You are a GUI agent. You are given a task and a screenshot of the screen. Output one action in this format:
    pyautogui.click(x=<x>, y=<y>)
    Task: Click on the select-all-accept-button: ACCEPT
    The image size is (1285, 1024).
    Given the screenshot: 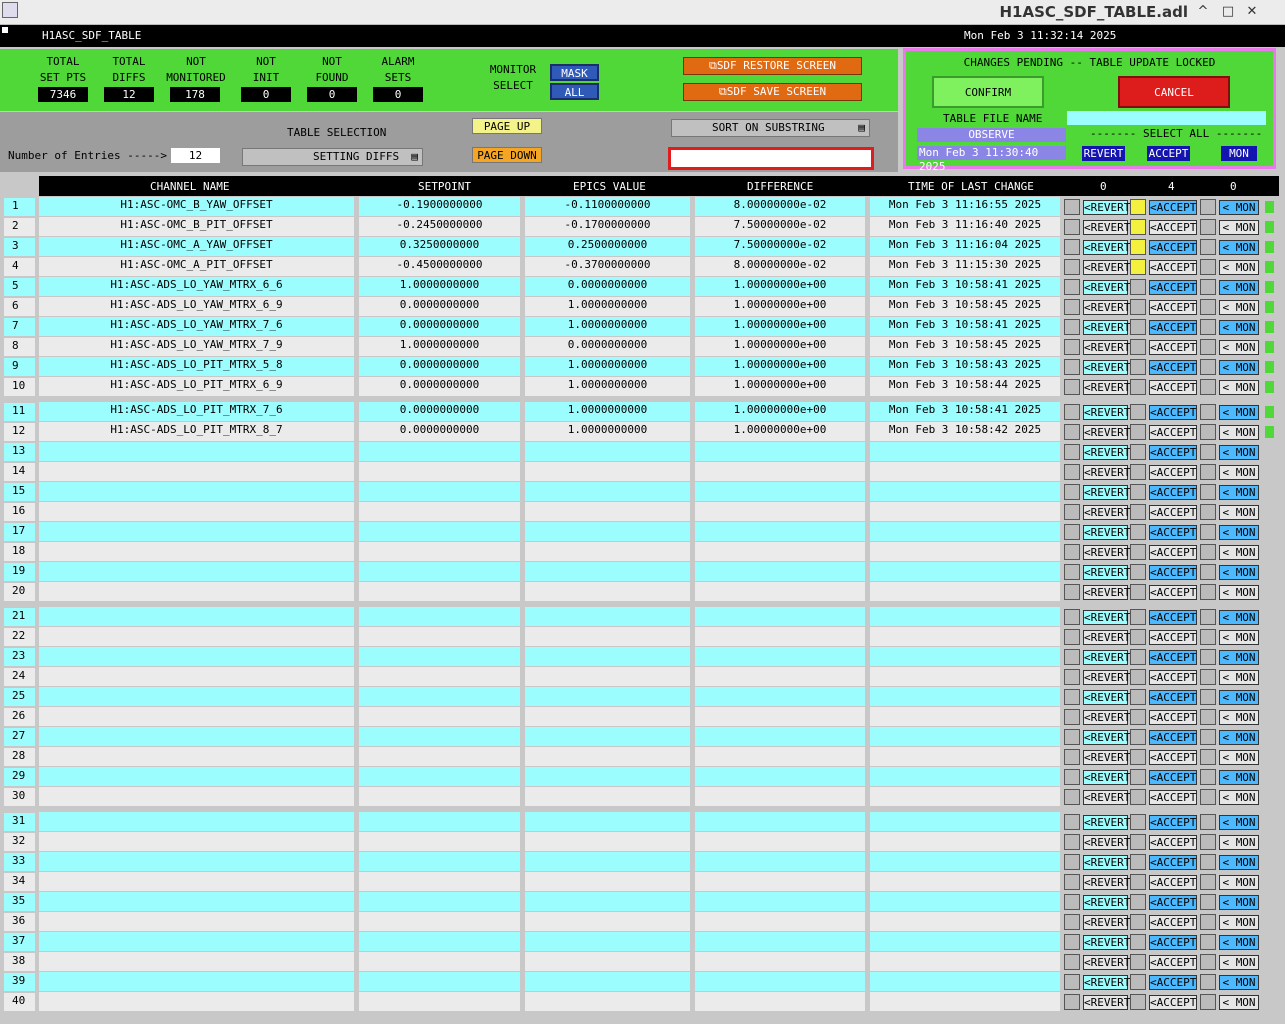 What is the action you would take?
    pyautogui.click(x=1168, y=153)
    